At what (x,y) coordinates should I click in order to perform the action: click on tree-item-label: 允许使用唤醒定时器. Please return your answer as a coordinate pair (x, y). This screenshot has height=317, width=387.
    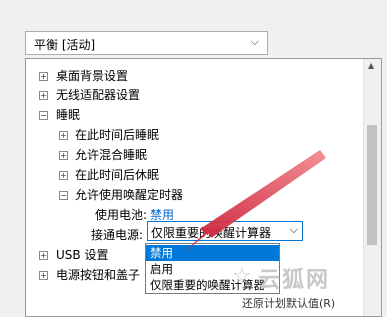
    Looking at the image, I should click on (129, 195).